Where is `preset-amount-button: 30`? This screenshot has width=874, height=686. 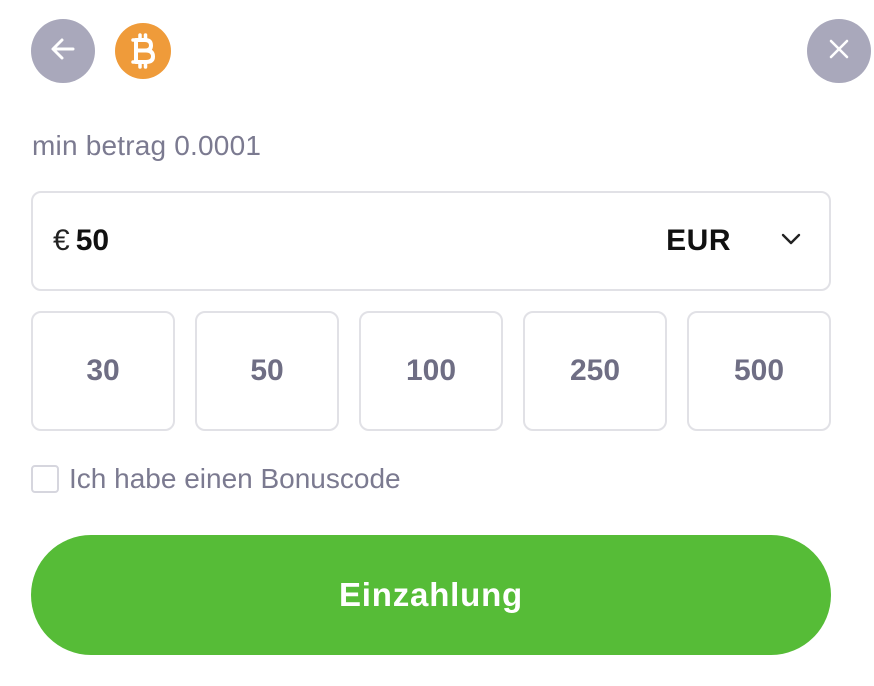 preset-amount-button: 30 is located at coordinates (103, 371).